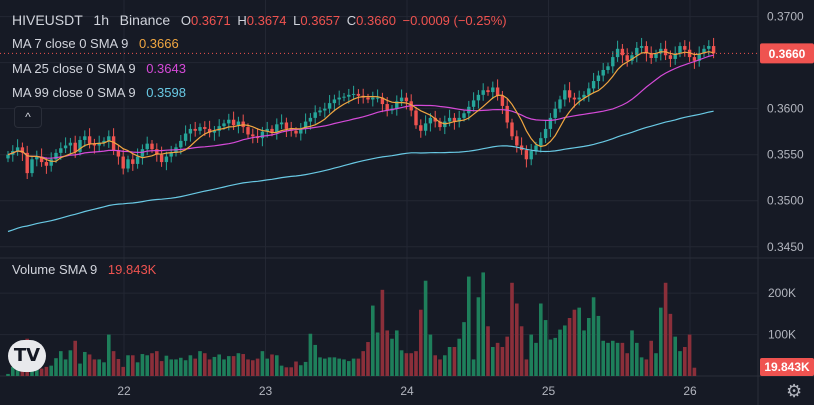  What do you see at coordinates (782, 293) in the screenshot?
I see `volume-tick-label: 200K` at bounding box center [782, 293].